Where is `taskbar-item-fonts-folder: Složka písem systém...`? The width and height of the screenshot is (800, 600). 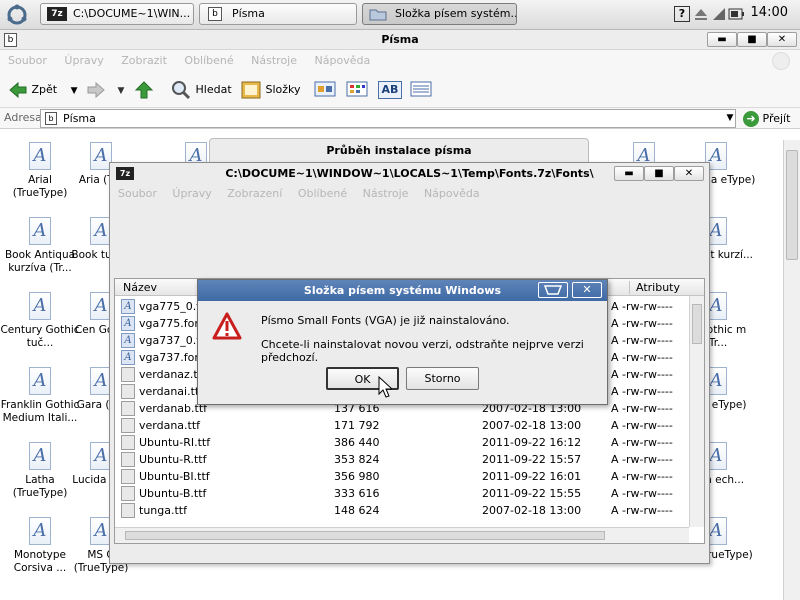
taskbar-item-fonts-folder: Složka písem systém... is located at coordinates (439, 14).